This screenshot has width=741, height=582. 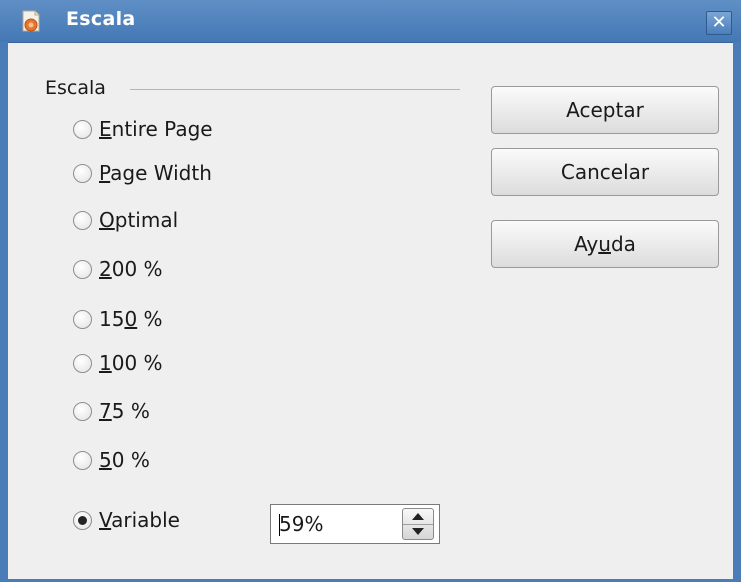 What do you see at coordinates (31, 21) in the screenshot?
I see `impress-app-icon` at bounding box center [31, 21].